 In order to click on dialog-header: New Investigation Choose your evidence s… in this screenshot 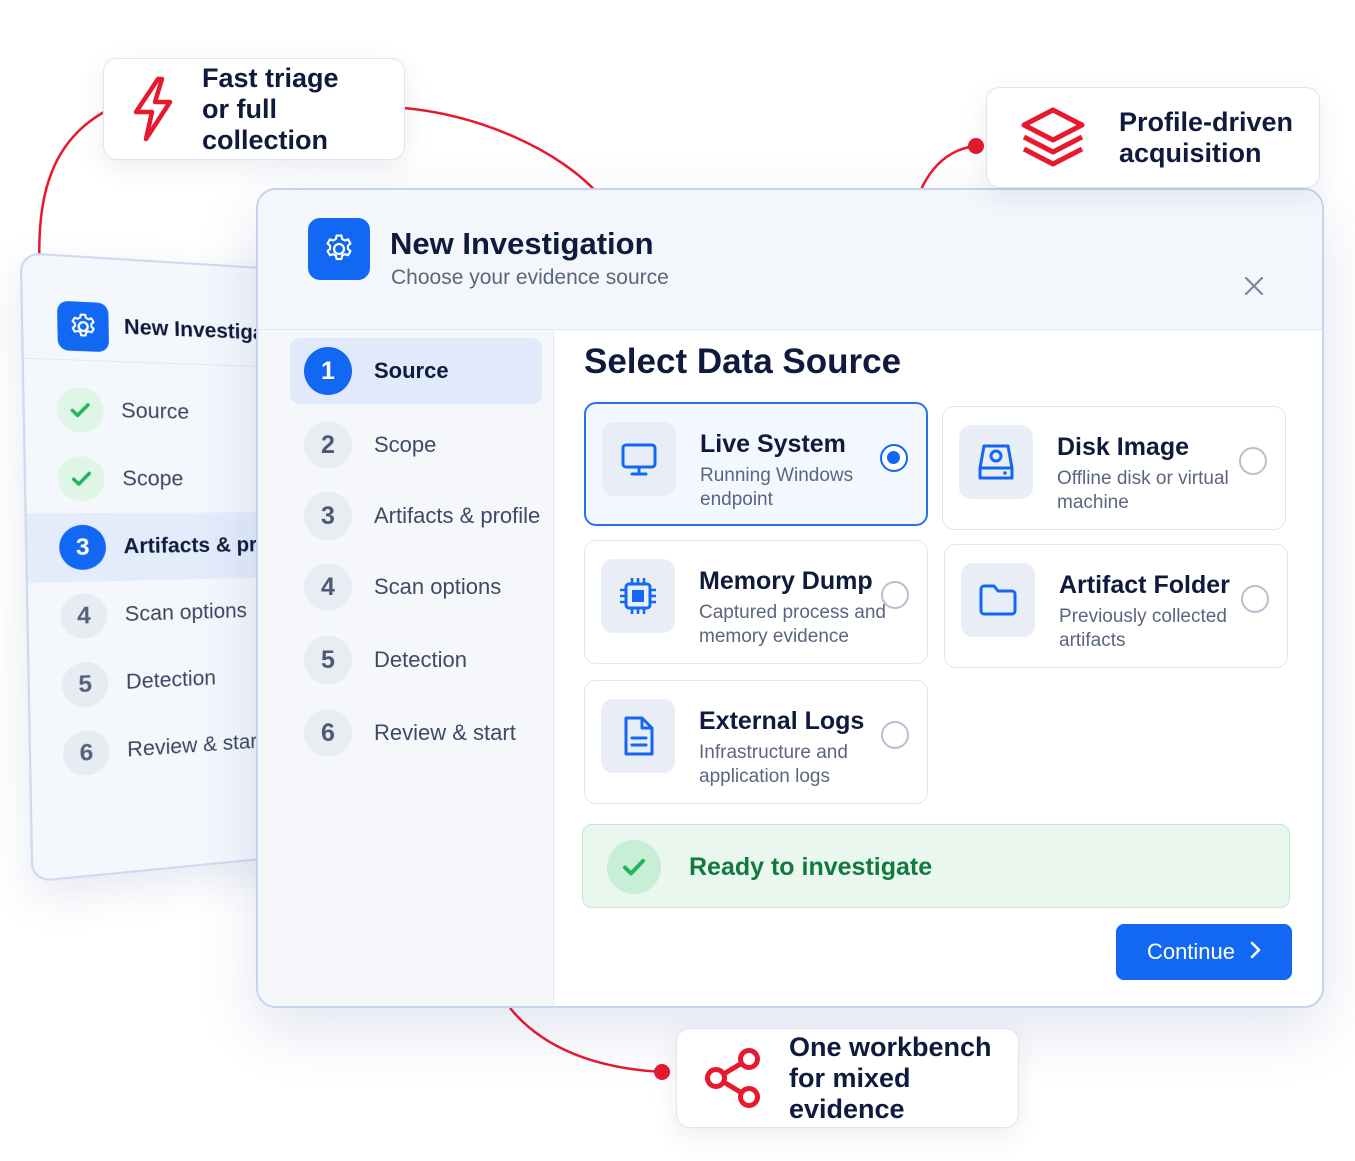, I will do `click(790, 260)`.